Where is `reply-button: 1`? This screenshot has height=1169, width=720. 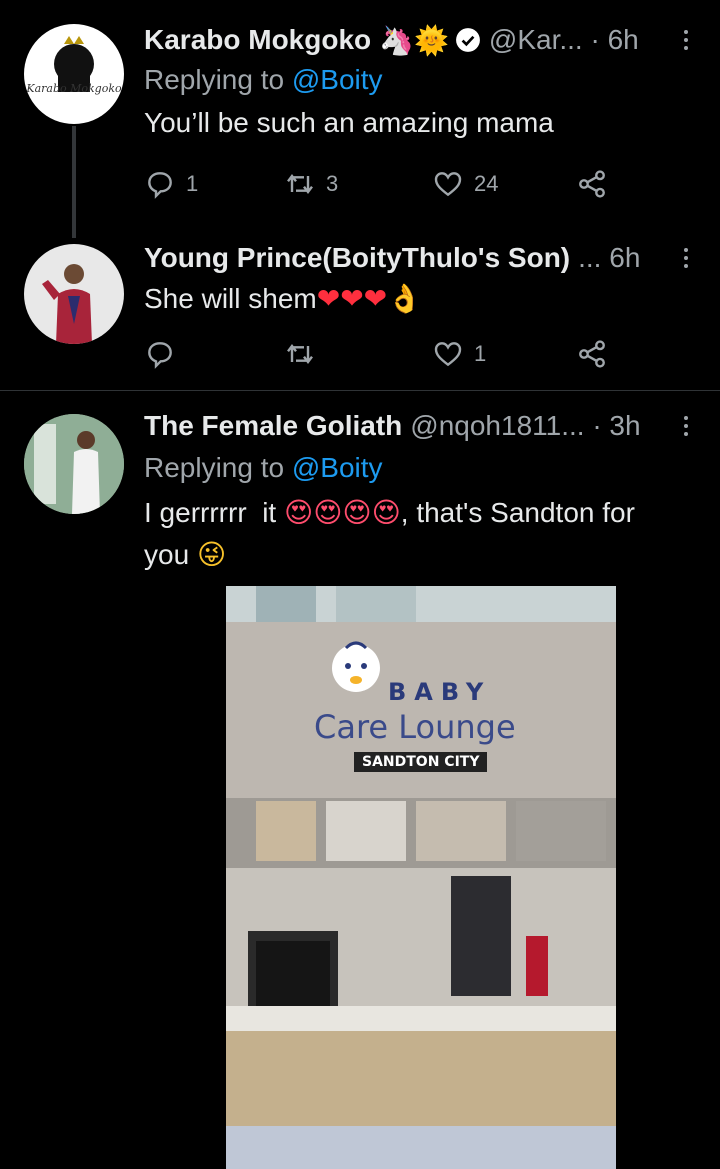 reply-button: 1 is located at coordinates (171, 184).